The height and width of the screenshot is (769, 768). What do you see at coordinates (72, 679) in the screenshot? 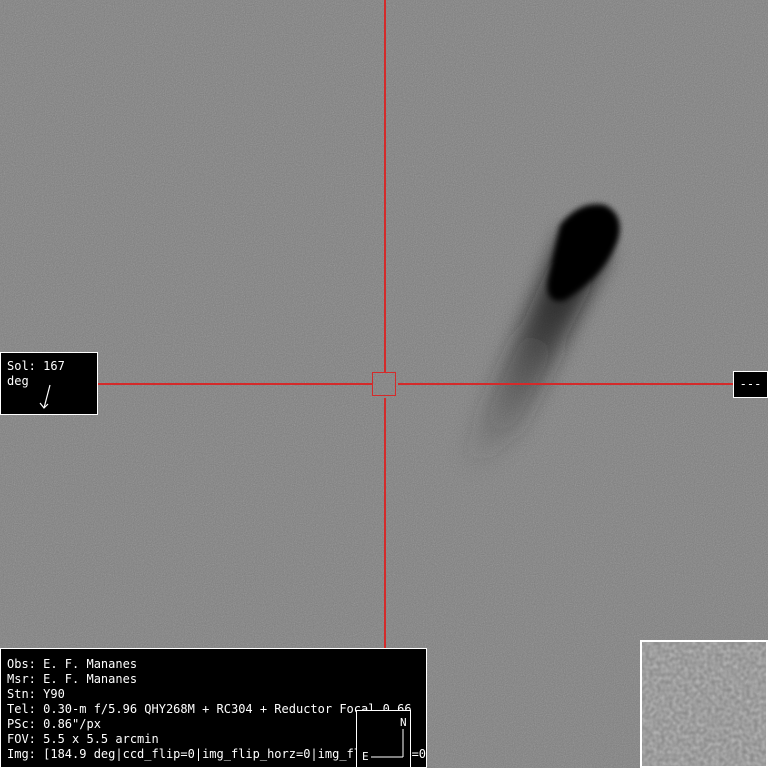
I see `measurer-line: Msr: E. F. Mananes` at bounding box center [72, 679].